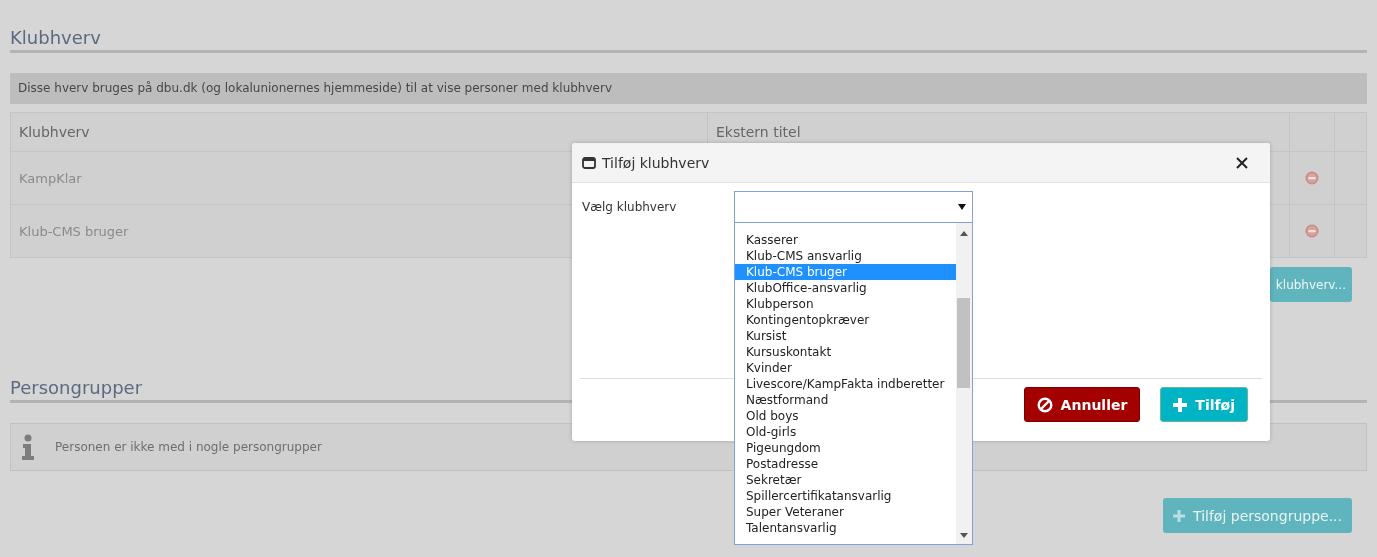 The image size is (1377, 557). What do you see at coordinates (853, 207) in the screenshot?
I see `dropdown-field` at bounding box center [853, 207].